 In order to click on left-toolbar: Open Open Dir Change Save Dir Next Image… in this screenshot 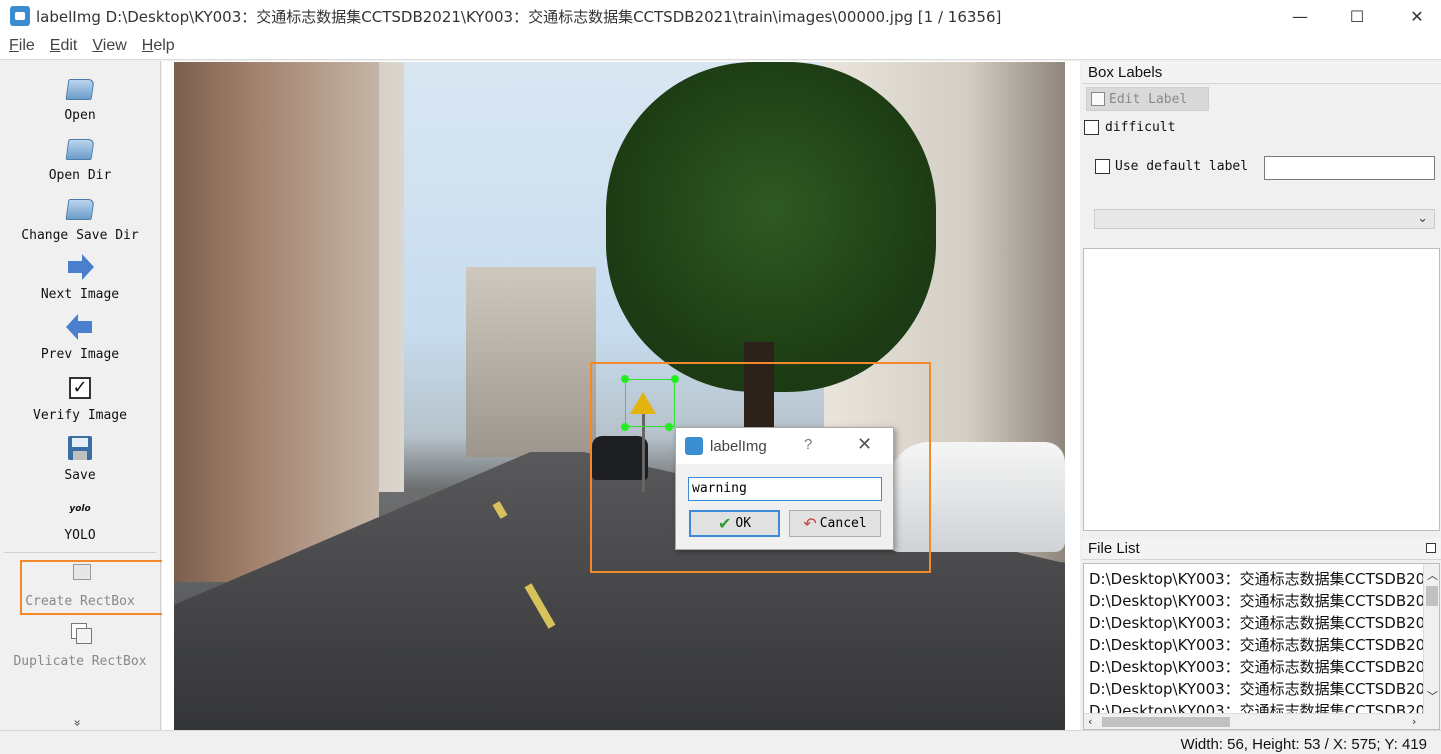, I will do `click(80, 395)`.